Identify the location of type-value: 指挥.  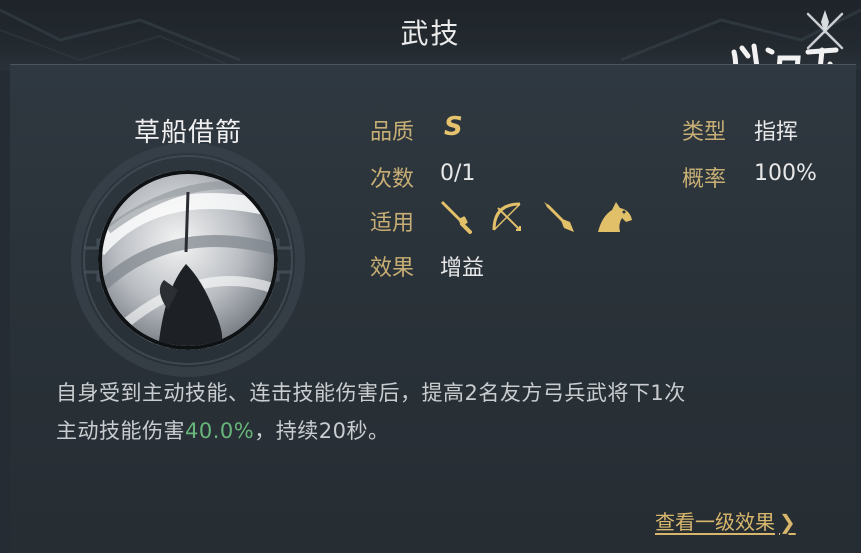
(776, 132).